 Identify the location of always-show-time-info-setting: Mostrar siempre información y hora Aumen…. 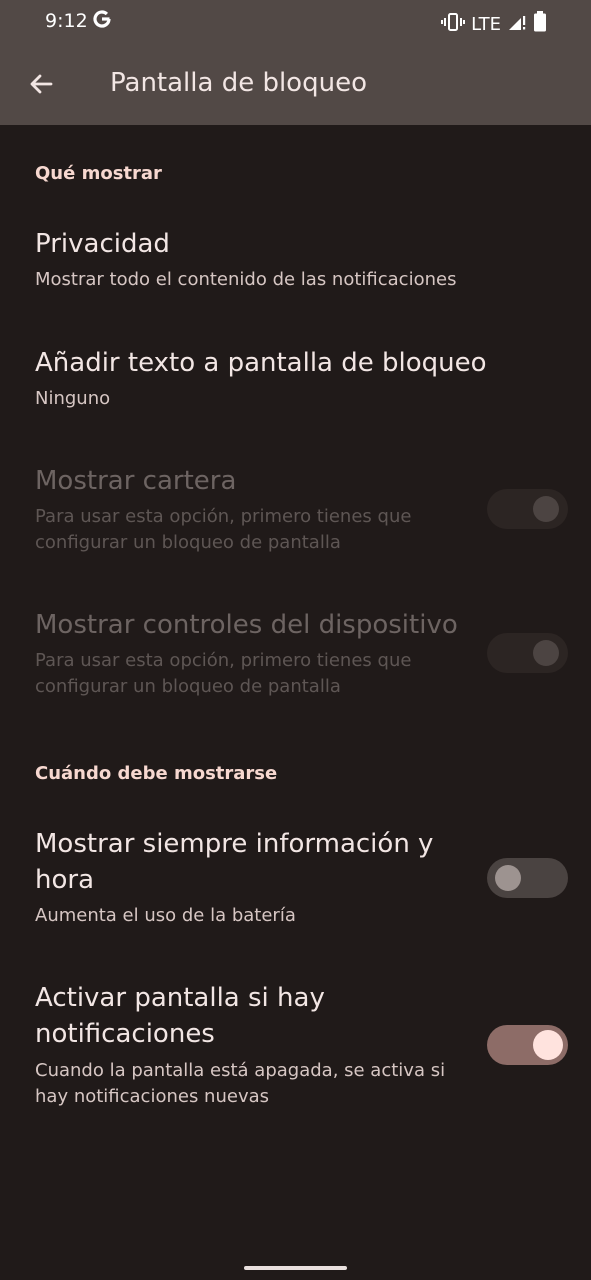
(295, 881).